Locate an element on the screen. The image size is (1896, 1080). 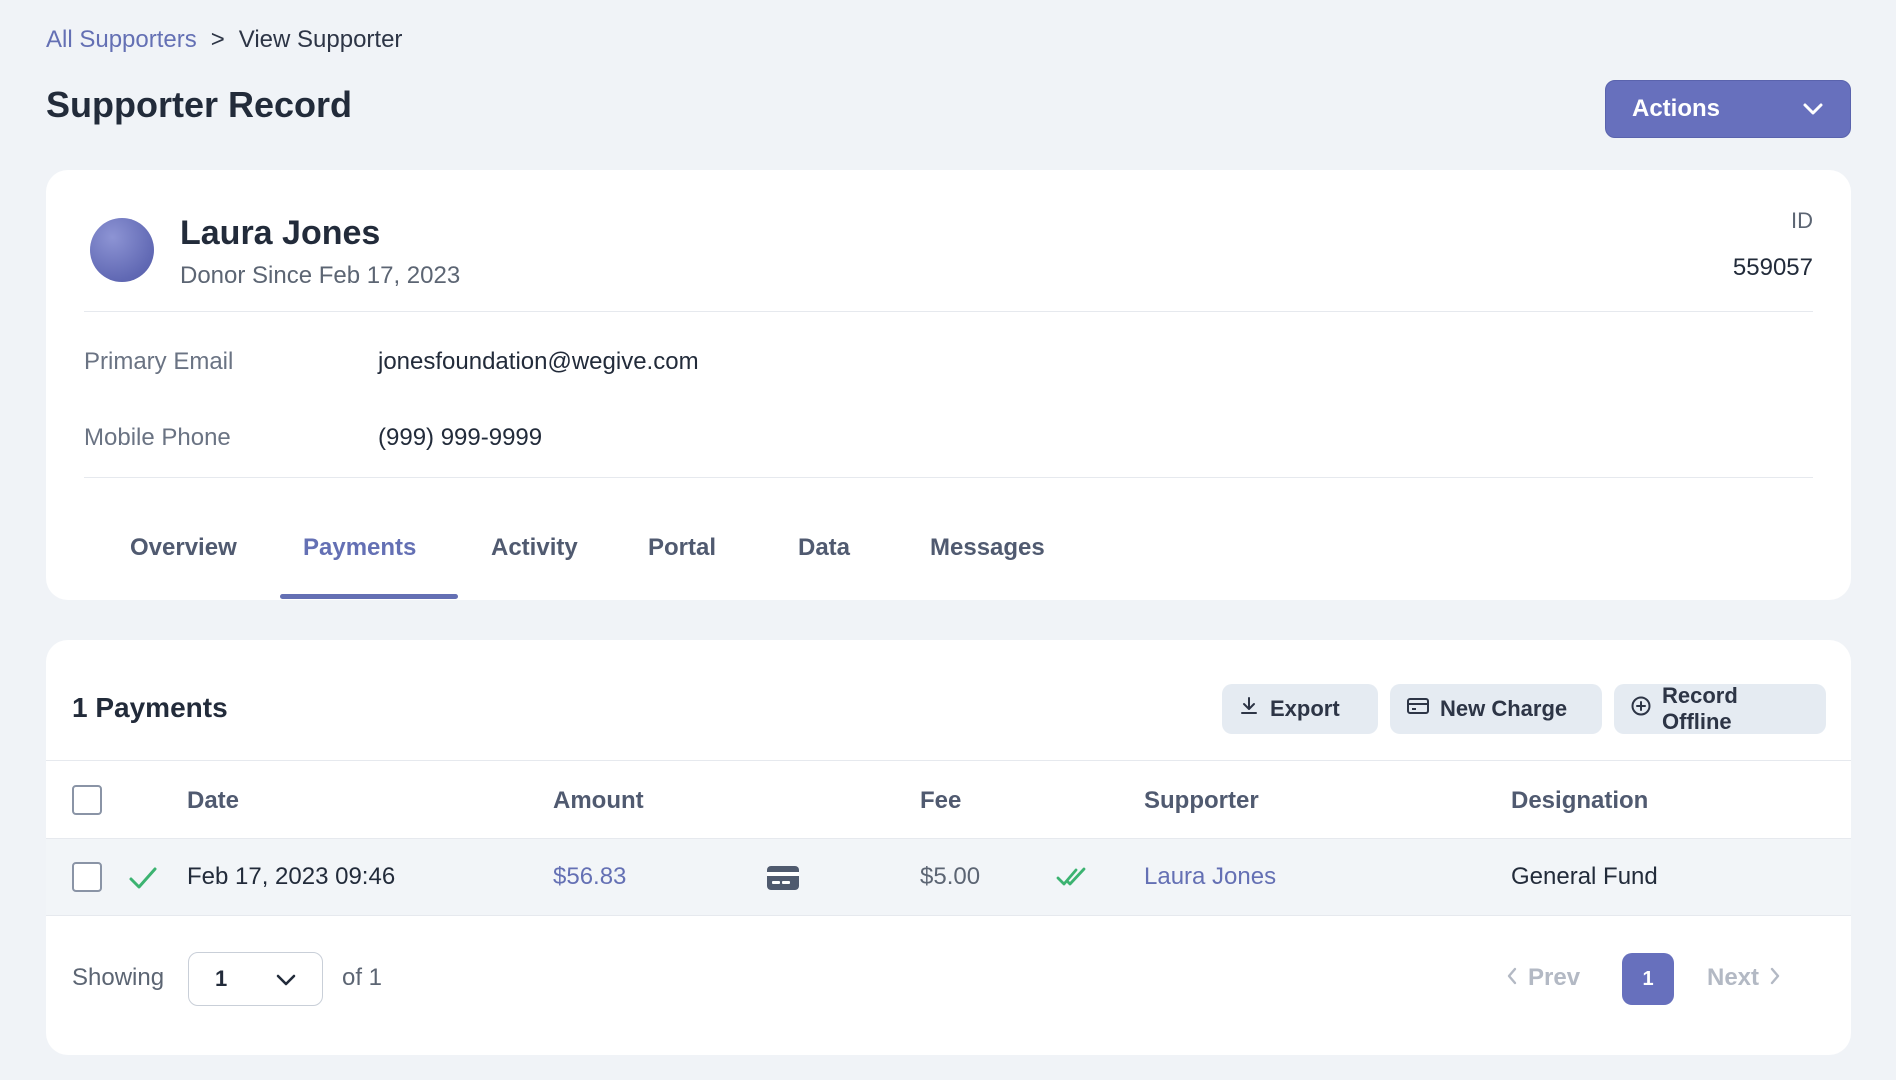
showing-label: Showing is located at coordinates (118, 977).